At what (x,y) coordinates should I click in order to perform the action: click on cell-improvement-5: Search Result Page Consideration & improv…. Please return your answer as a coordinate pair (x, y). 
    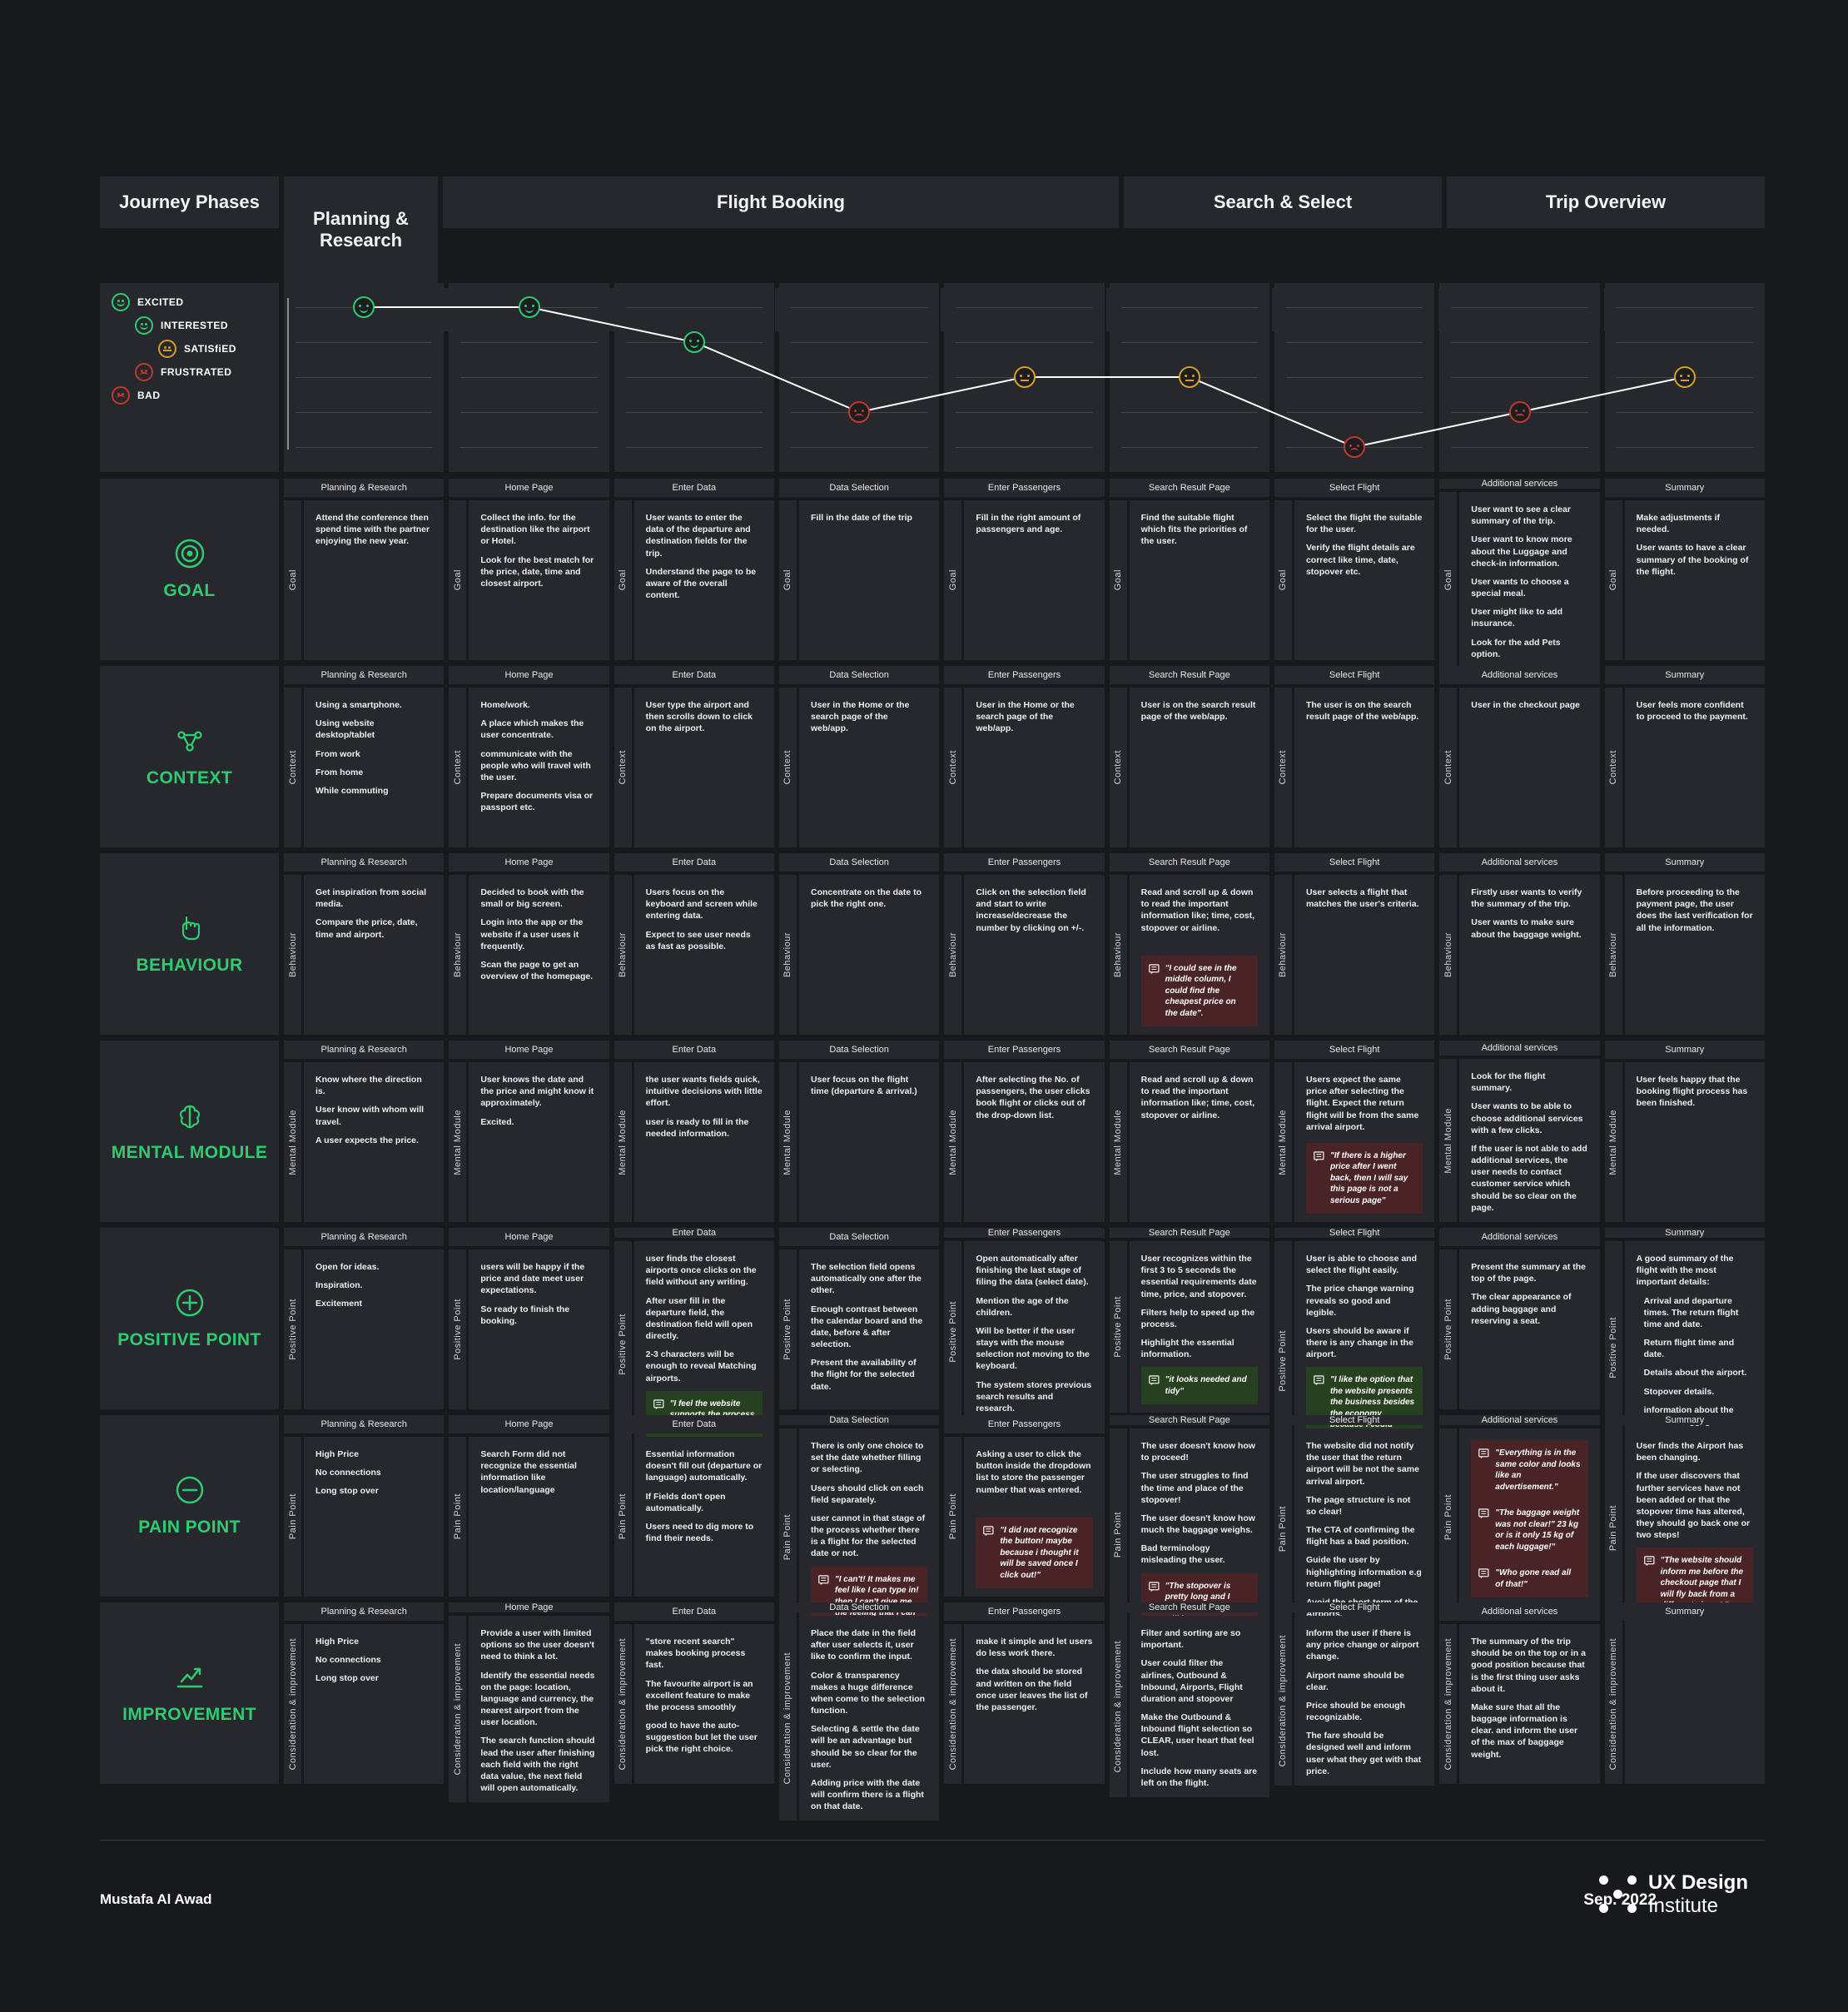
    Looking at the image, I should click on (1189, 1700).